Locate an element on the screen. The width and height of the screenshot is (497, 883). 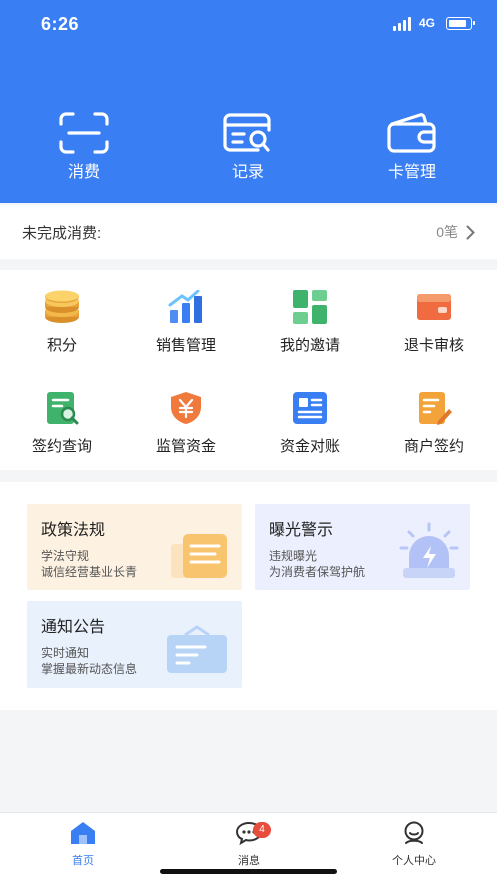
pending-label: 未完成消费: is located at coordinates (62, 233).